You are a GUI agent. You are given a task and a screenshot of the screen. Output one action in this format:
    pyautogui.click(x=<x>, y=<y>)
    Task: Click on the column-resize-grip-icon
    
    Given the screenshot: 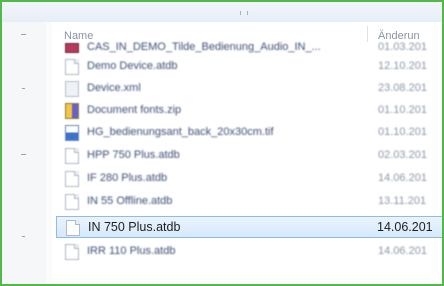 What is the action you would take?
    pyautogui.click(x=244, y=13)
    